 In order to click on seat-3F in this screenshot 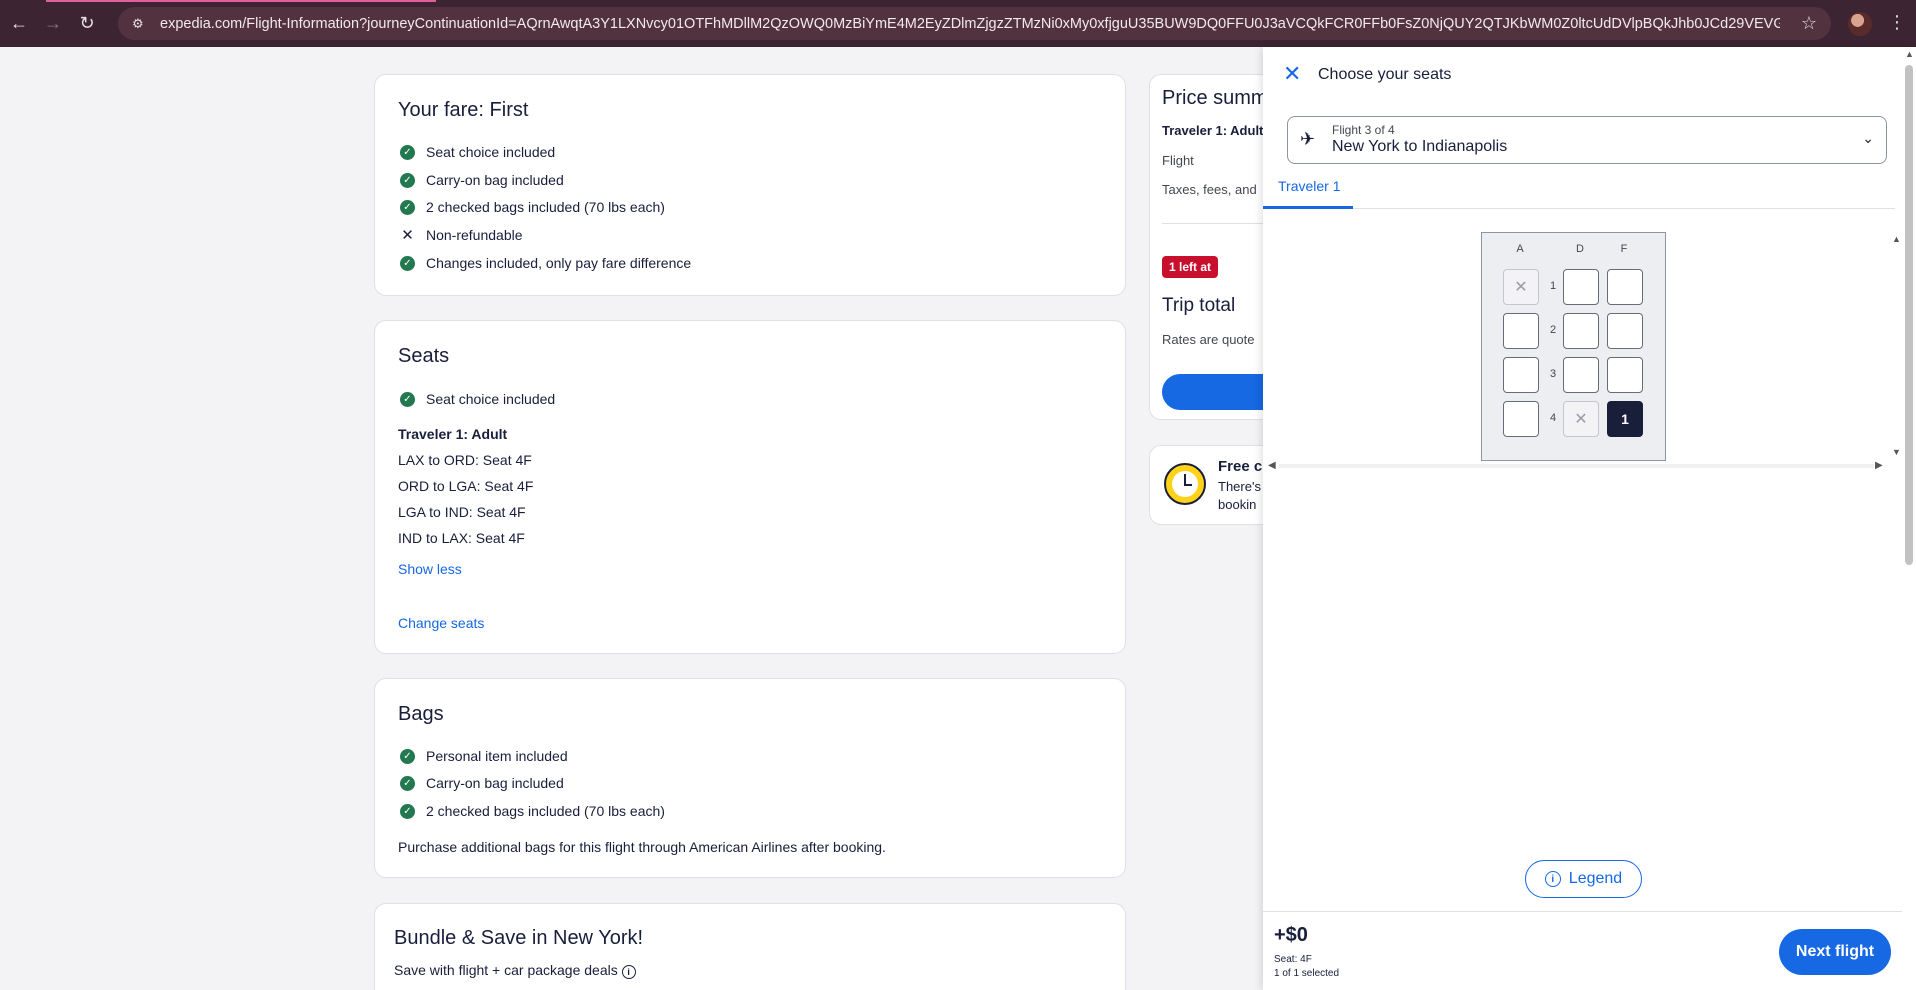, I will do `click(1625, 375)`.